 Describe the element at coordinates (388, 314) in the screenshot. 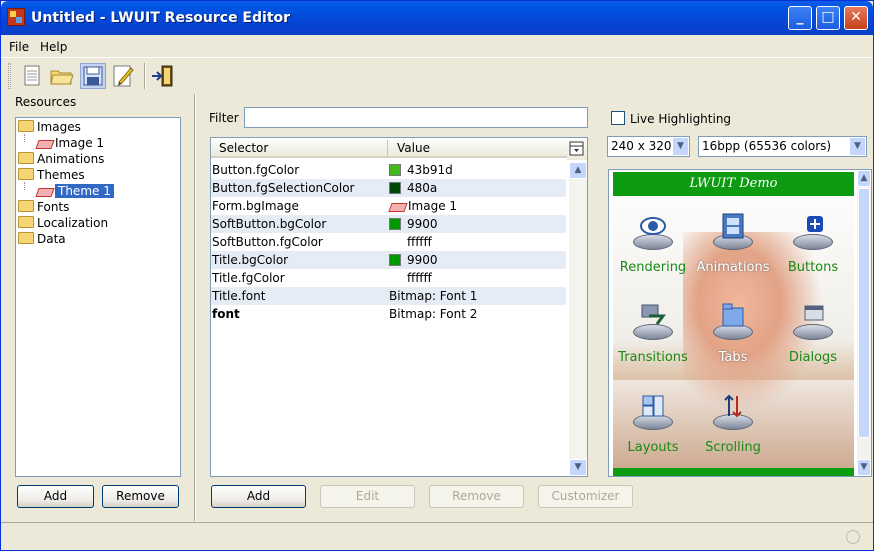

I see `table-row: font Bitmap: Font 2` at that location.